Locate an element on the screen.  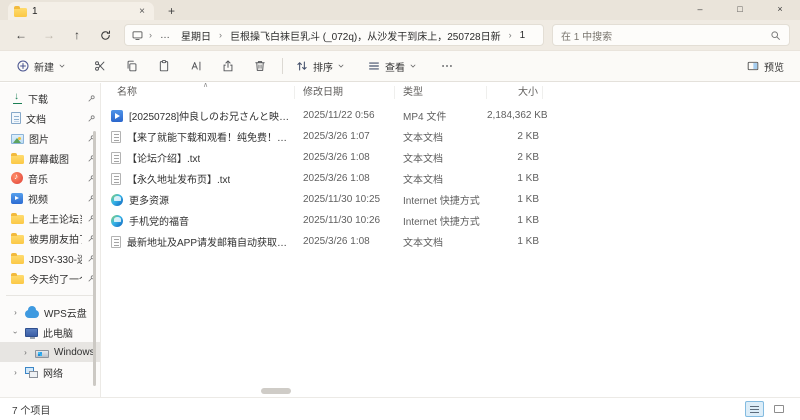
tab-close-icon: × is located at coordinates (142, 11).